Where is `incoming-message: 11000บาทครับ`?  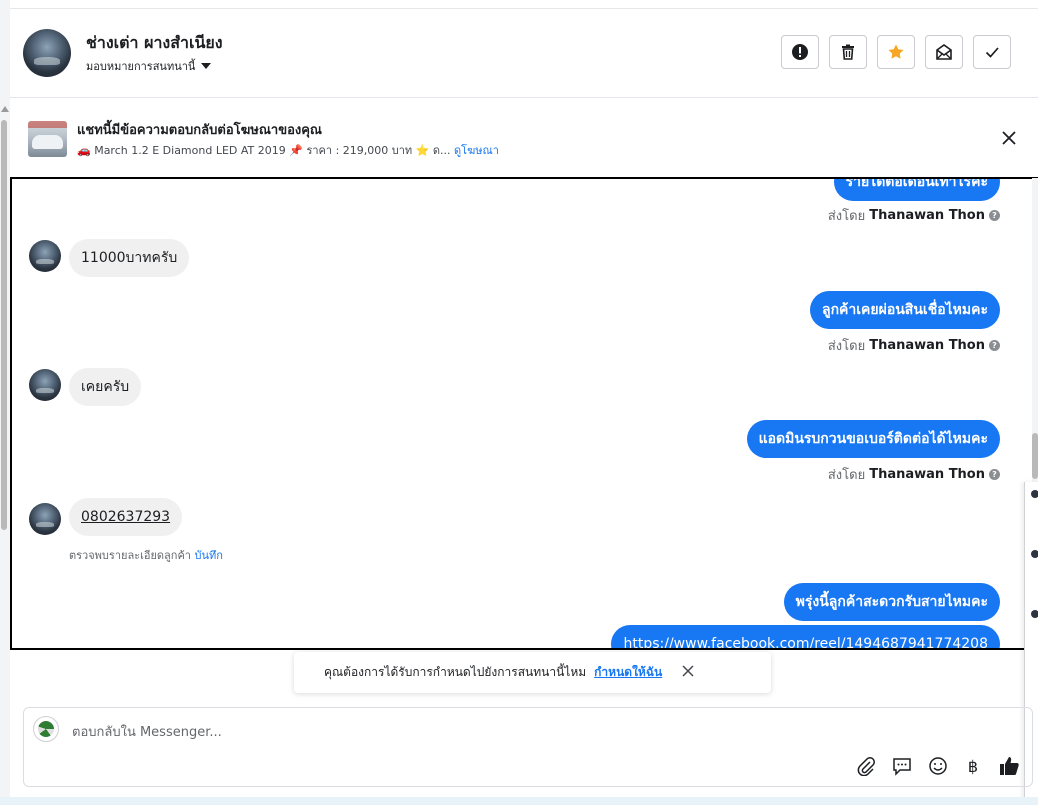
incoming-message: 11000บาทครับ is located at coordinates (129, 258).